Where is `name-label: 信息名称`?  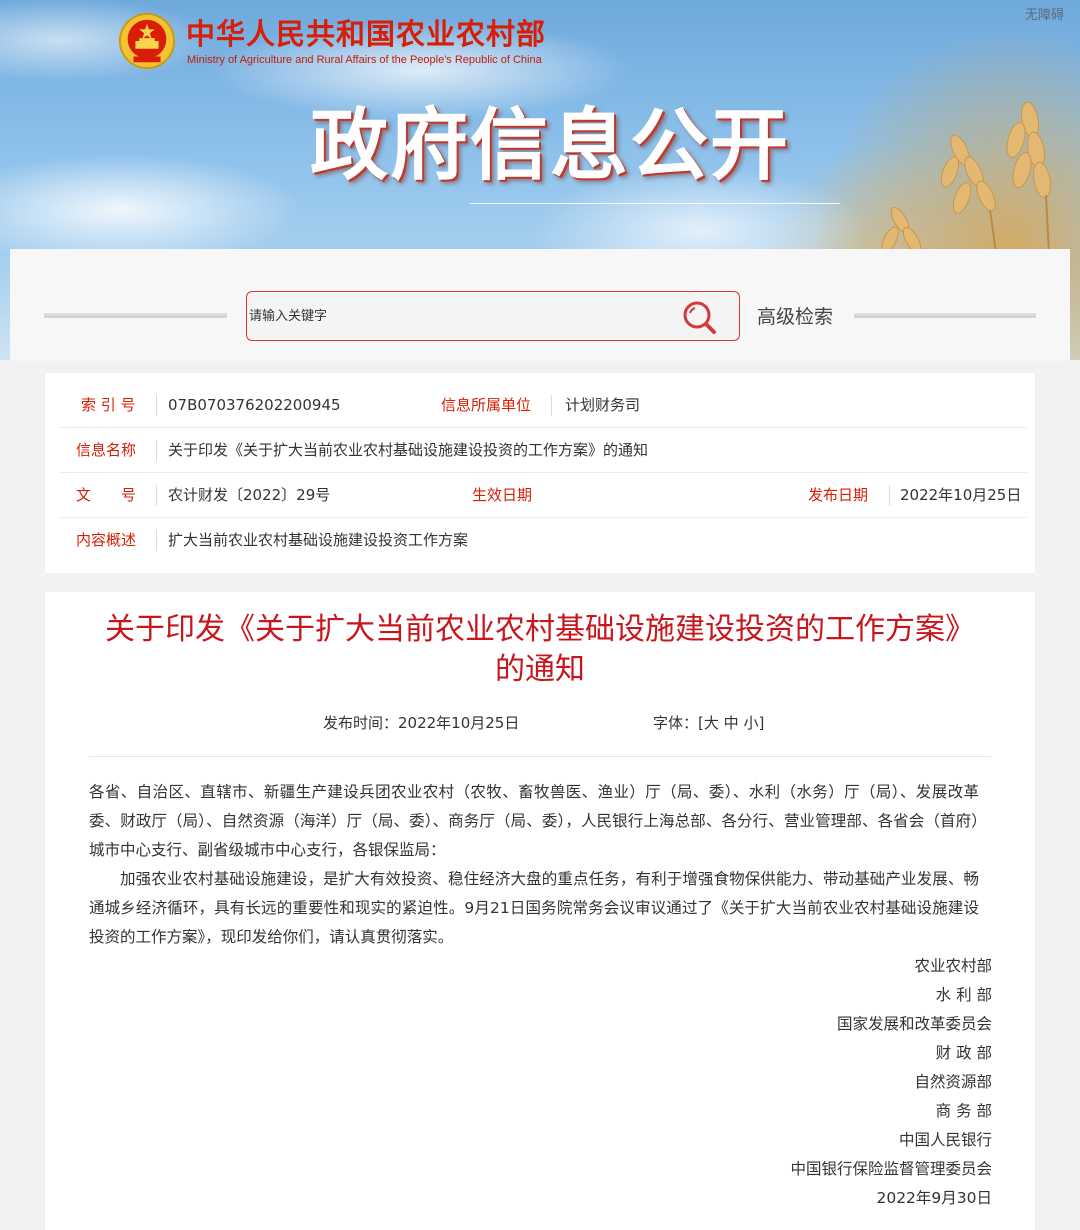
name-label: 信息名称 is located at coordinates (106, 450).